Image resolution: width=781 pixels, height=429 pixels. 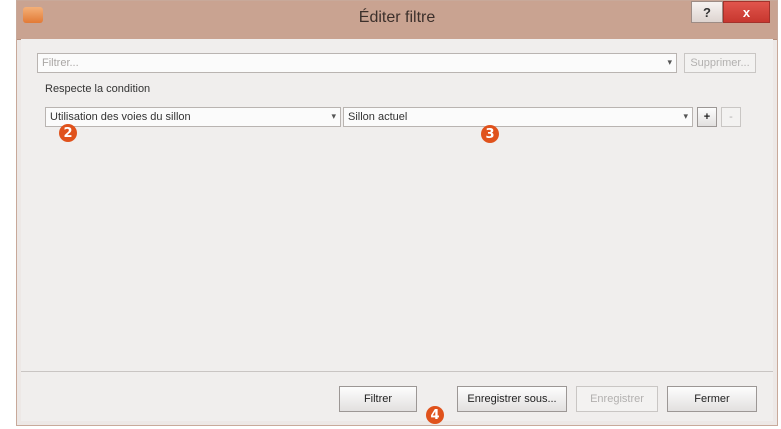 What do you see at coordinates (617, 399) in the screenshot?
I see `save-button: Enregistrer` at bounding box center [617, 399].